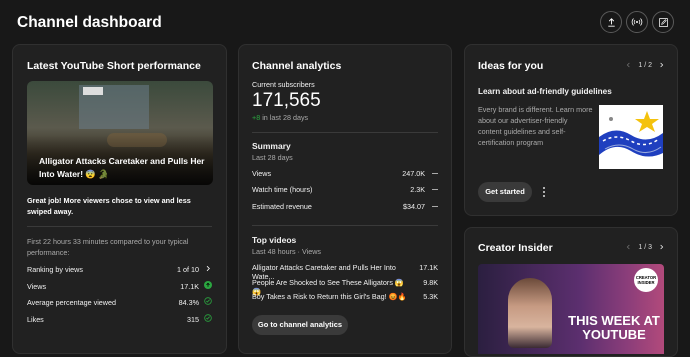 The width and height of the screenshot is (690, 357). What do you see at coordinates (119, 303) in the screenshot?
I see `stat-row-avg-viewed: Average percentage viewed 84.3%` at bounding box center [119, 303].